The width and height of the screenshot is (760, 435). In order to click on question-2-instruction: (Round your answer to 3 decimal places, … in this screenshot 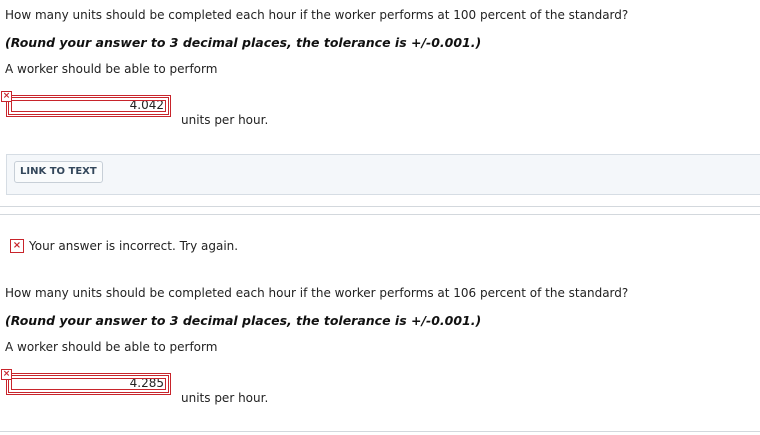, I will do `click(243, 320)`.